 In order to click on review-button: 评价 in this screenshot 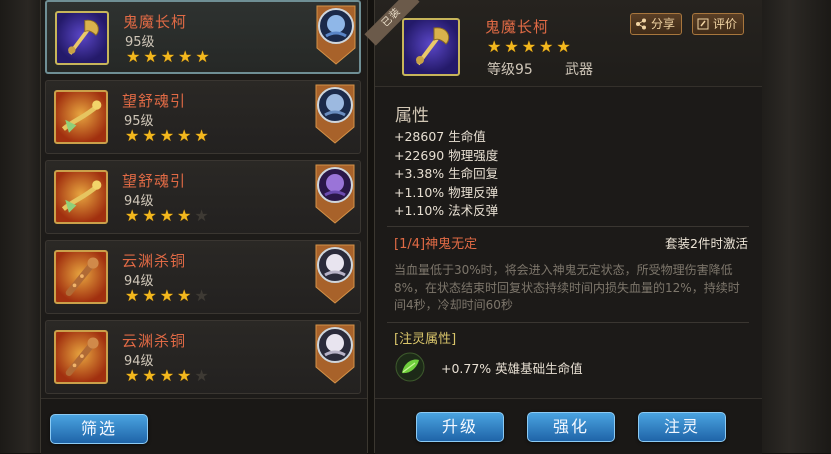, I will do `click(718, 24)`.